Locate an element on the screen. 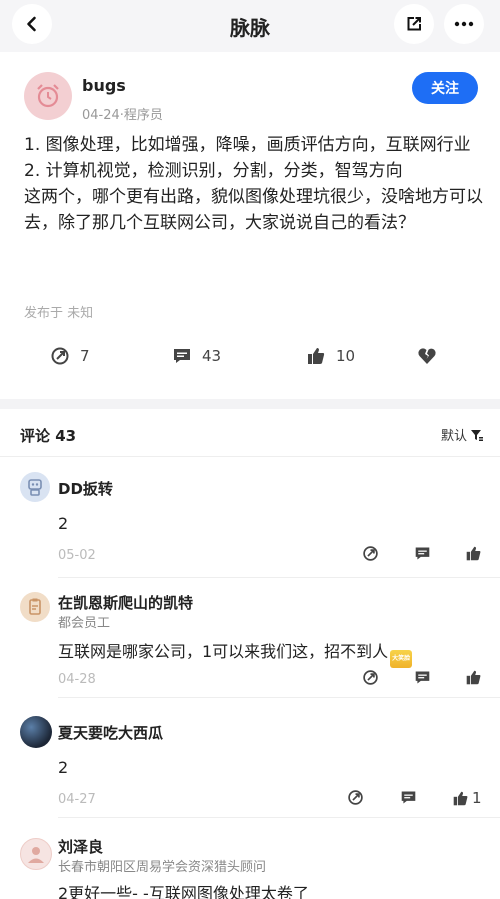 This screenshot has height=899, width=500. post-meta: 04-24·程序员 is located at coordinates (122, 115).